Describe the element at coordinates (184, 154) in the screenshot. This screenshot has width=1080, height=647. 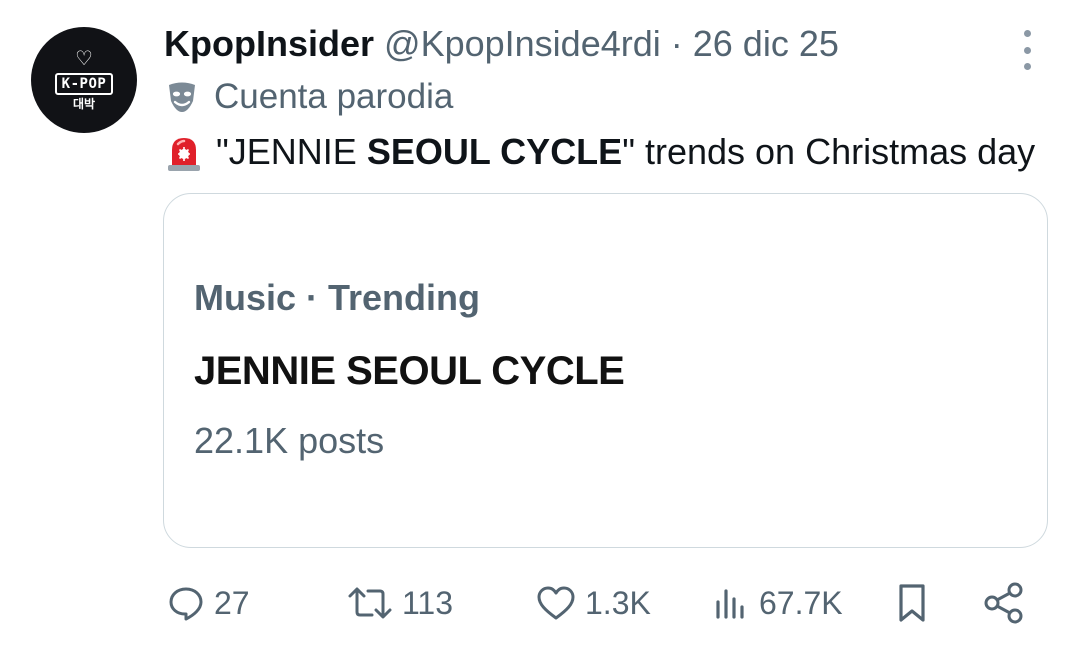
I see `siren-icon` at that location.